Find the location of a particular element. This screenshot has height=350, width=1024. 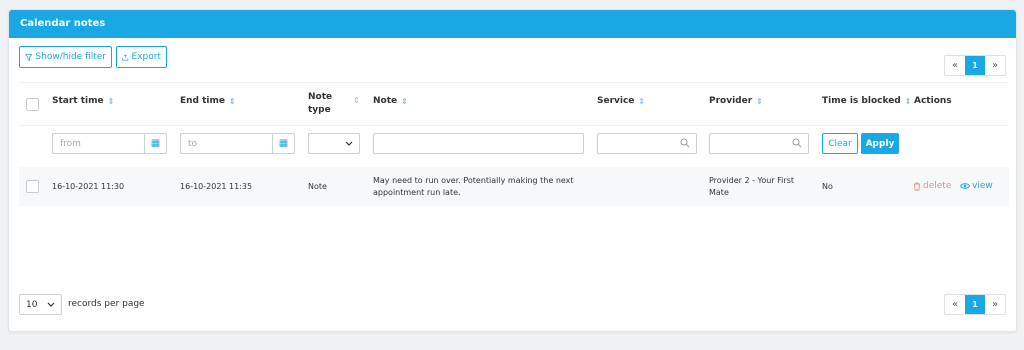

column-start-time: Start time ⇕ is located at coordinates (83, 101).